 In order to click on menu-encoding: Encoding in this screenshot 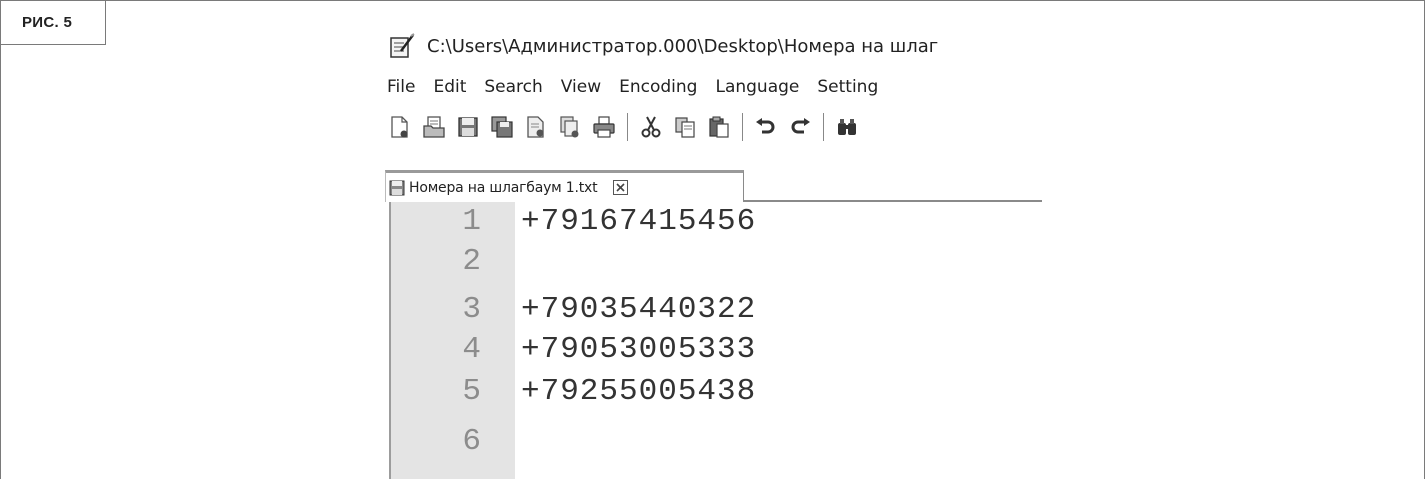, I will do `click(658, 87)`.